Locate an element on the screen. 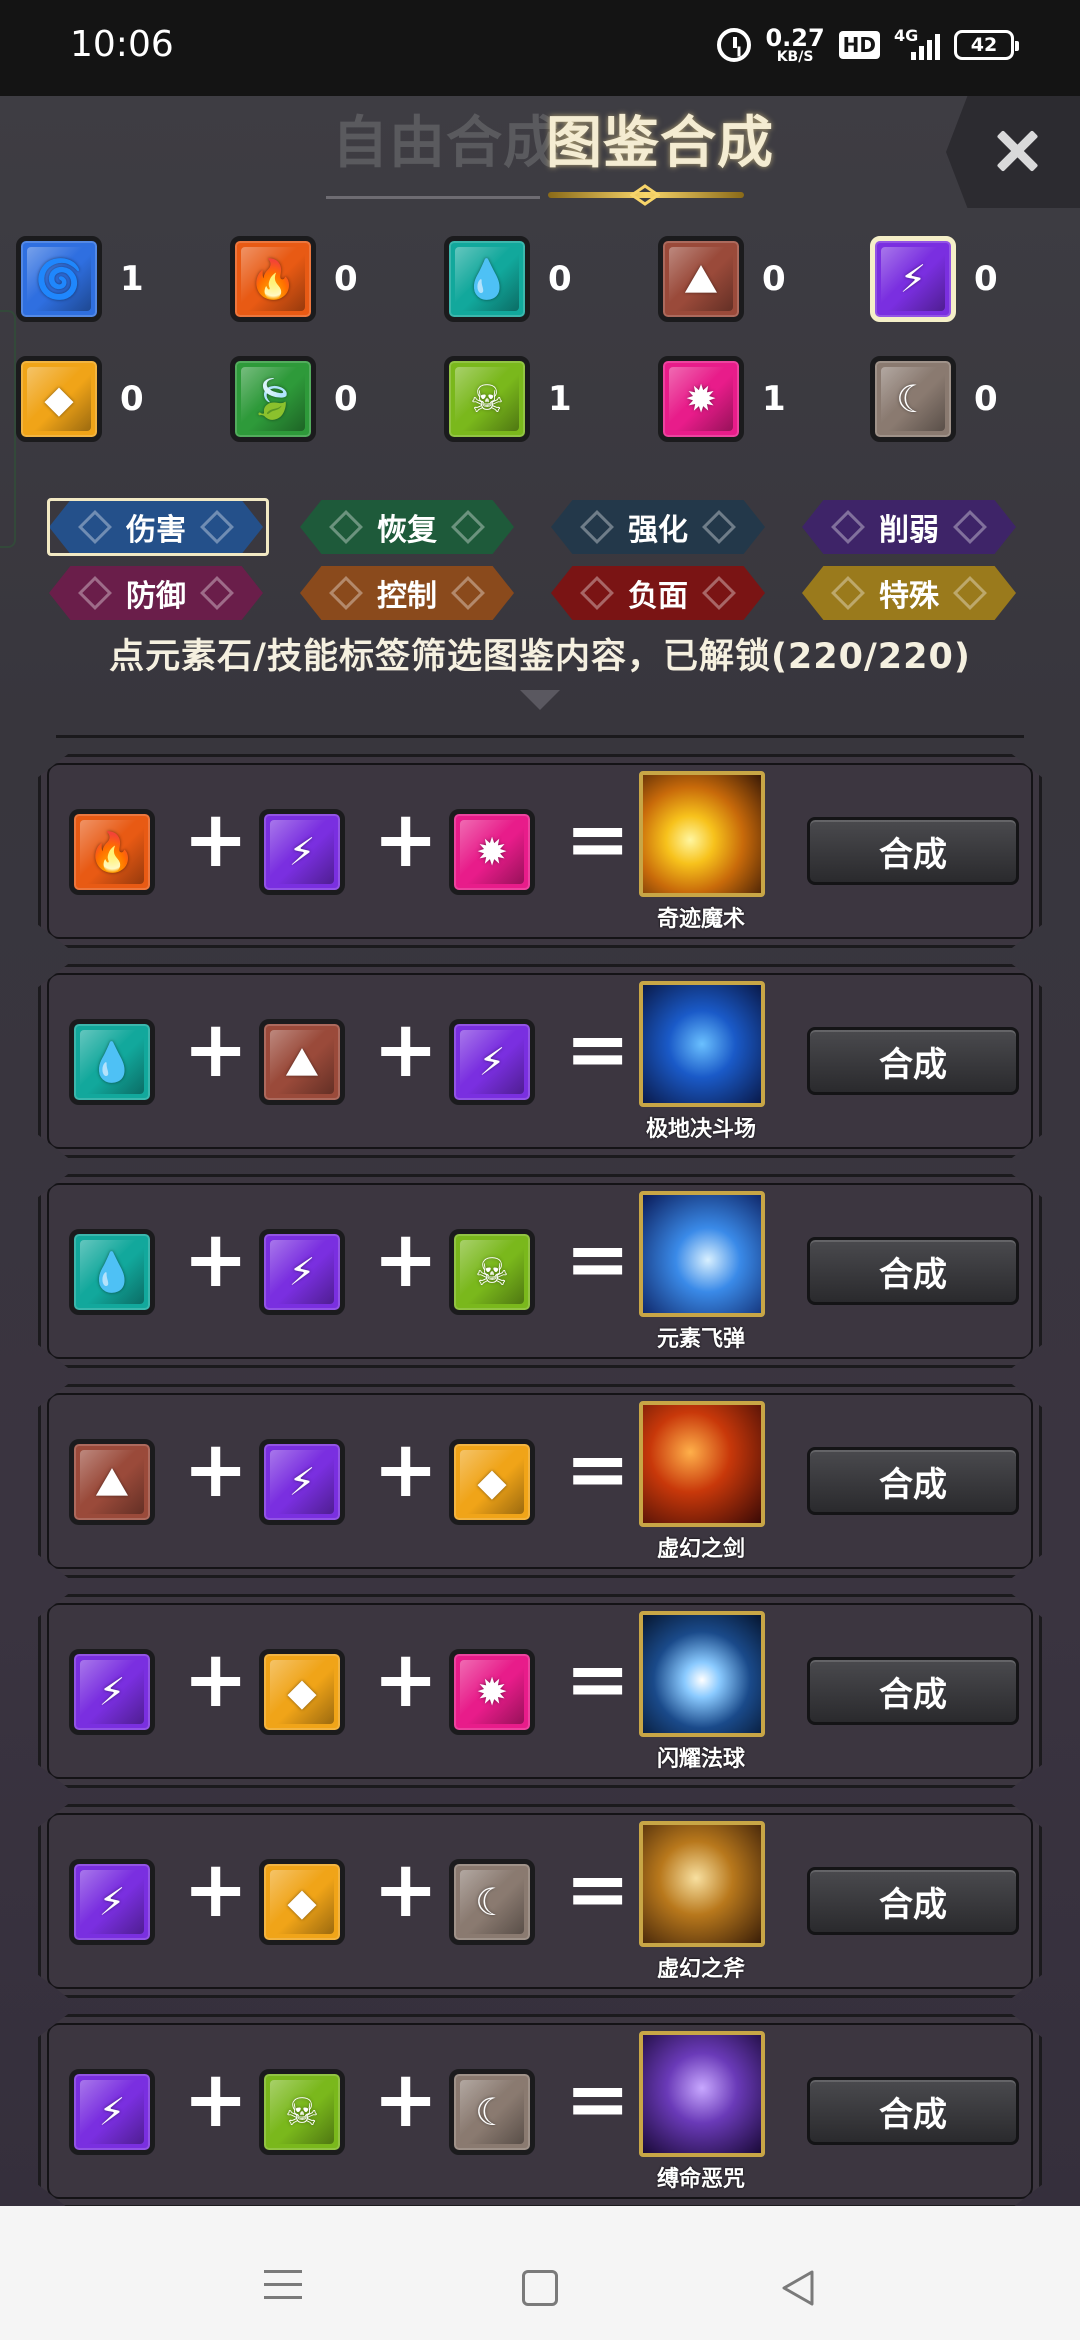 The width and height of the screenshot is (1080, 2340). water-gem: 💧 is located at coordinates (112, 1062).